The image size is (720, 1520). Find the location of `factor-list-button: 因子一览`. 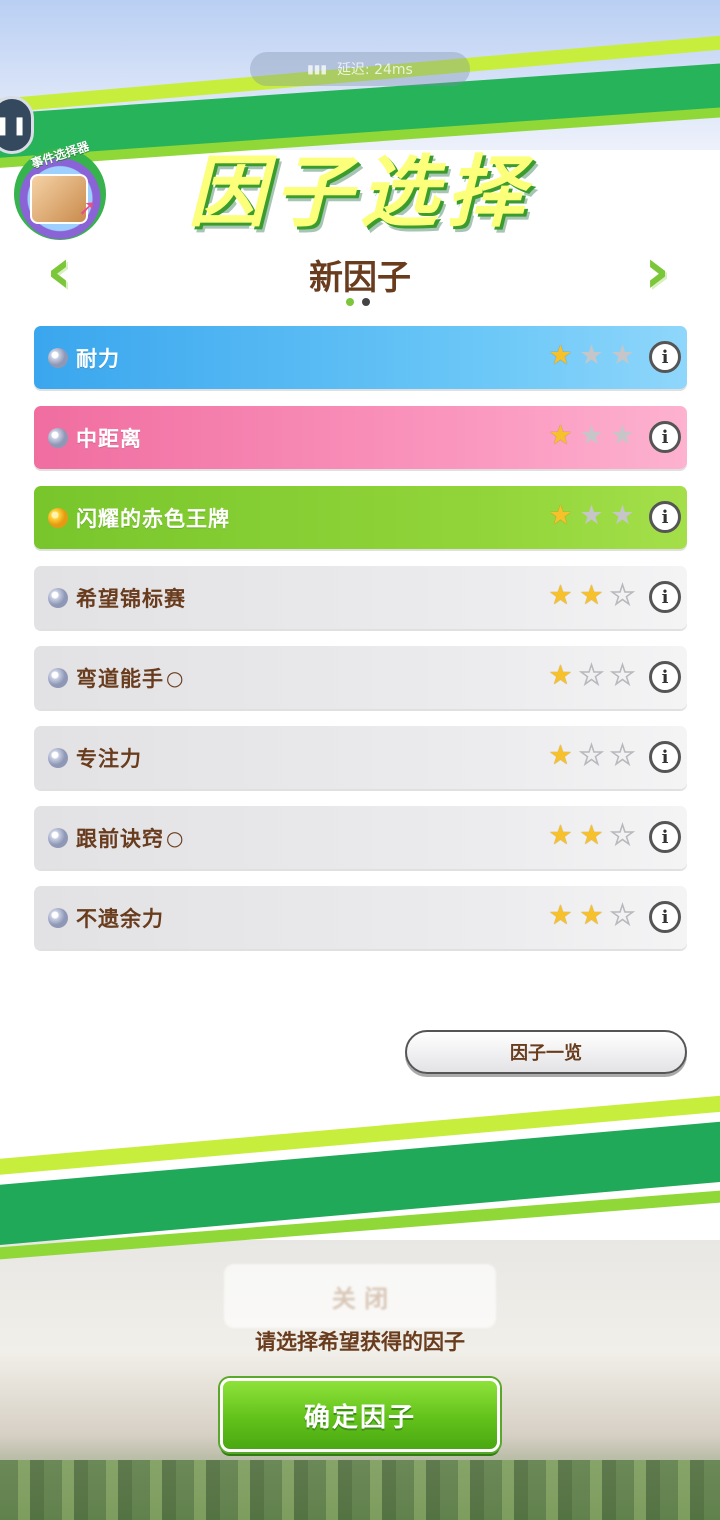

factor-list-button: 因子一览 is located at coordinates (546, 1052).